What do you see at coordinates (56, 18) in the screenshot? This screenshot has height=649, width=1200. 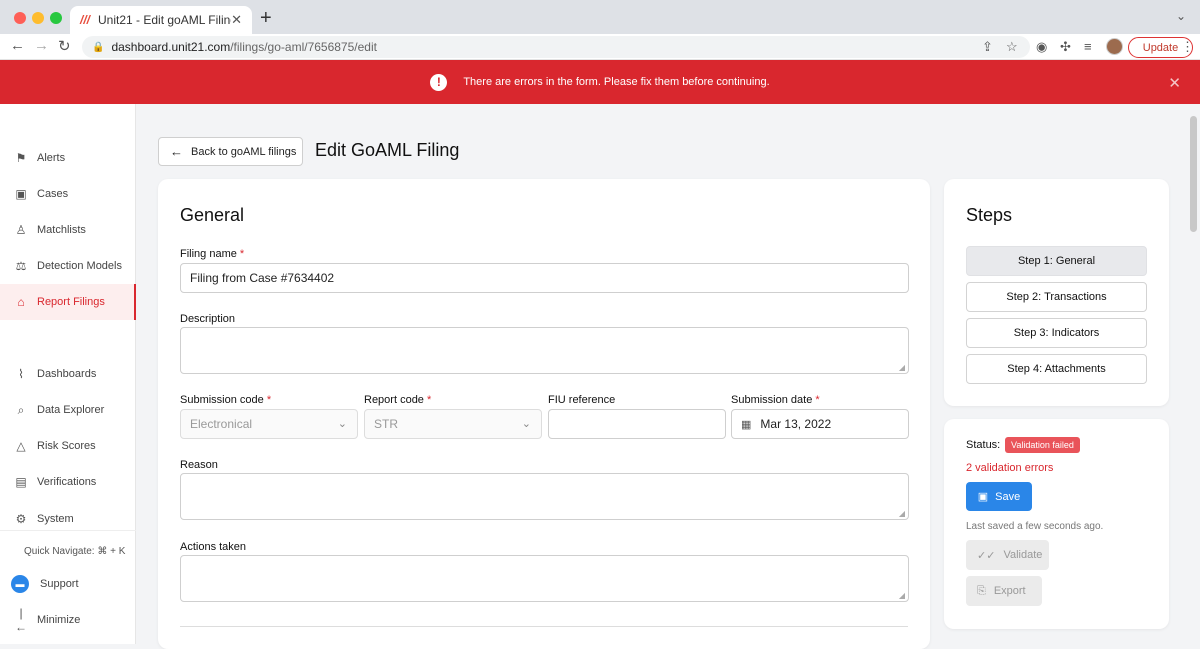 I see `maximize-window-button` at bounding box center [56, 18].